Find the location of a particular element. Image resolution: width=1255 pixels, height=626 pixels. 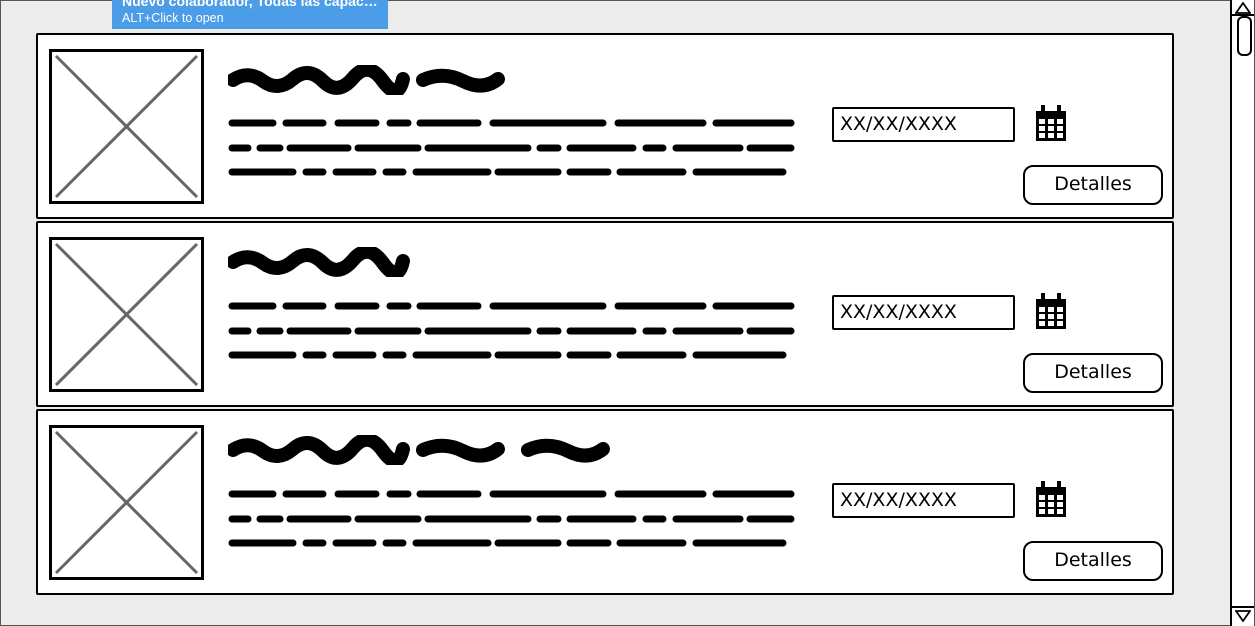

scroll-up-arrow-icon is located at coordinates (1243, 8).